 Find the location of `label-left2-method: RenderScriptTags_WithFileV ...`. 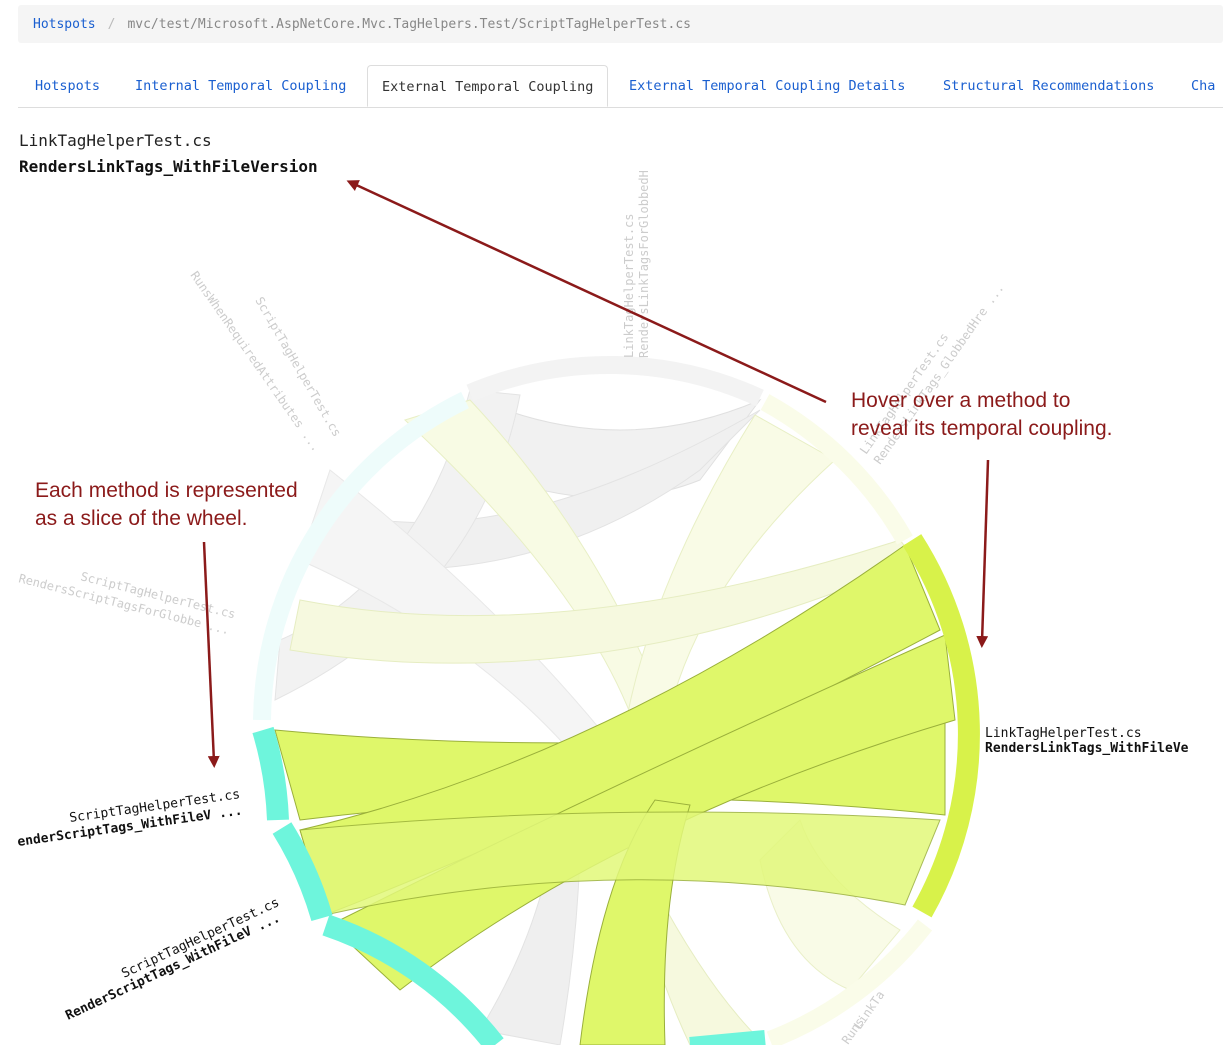

label-left2-method: RenderScriptTags_WithFileV ... is located at coordinates (172, 967).